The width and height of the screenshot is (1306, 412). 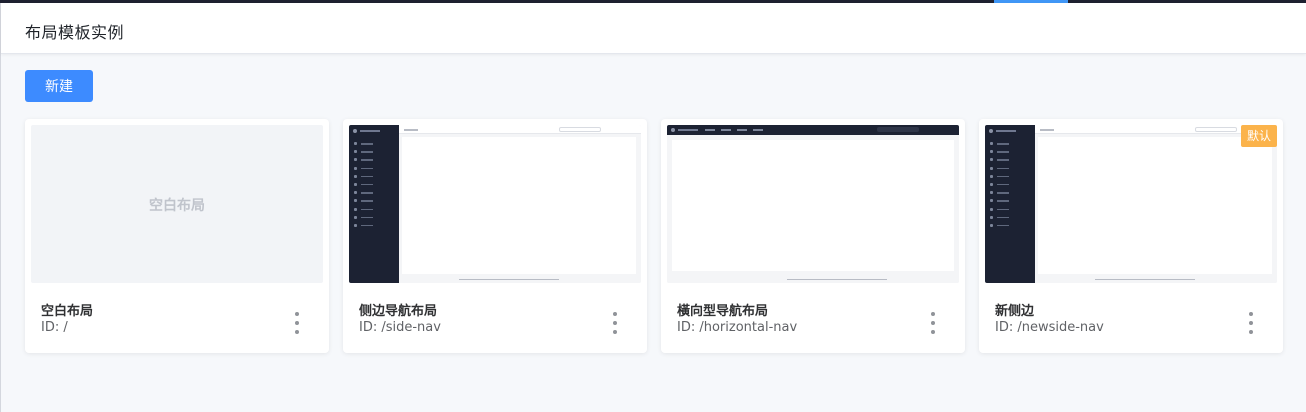 I want to click on layout-id: ID: /newside-nav, so click(x=1049, y=327).